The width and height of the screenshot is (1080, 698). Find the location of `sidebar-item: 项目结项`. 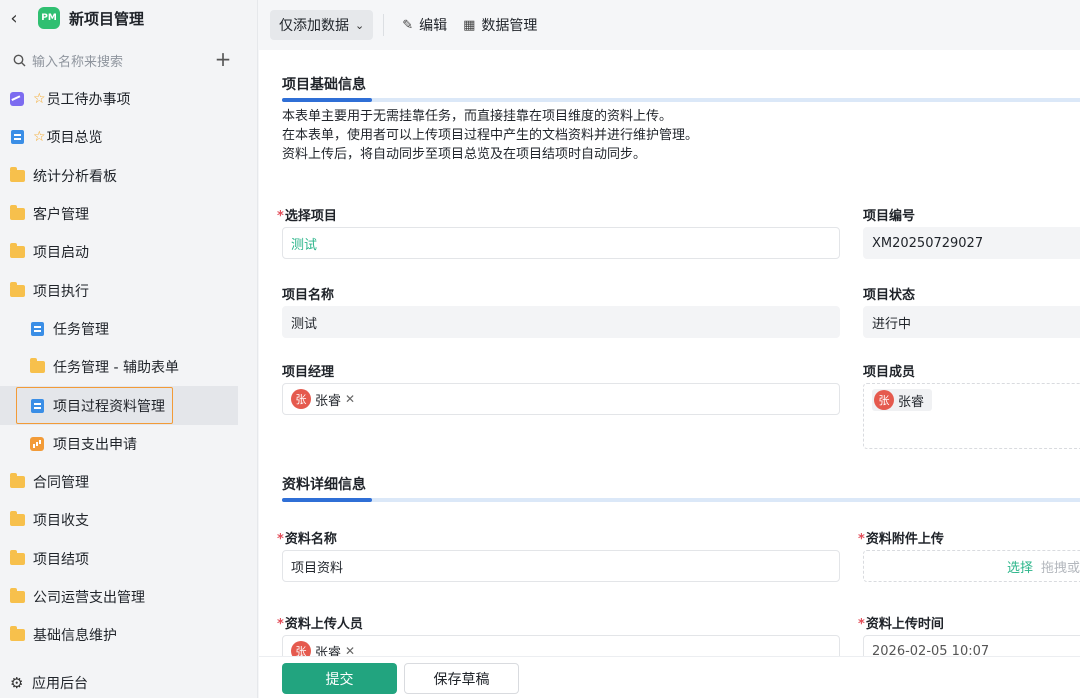

sidebar-item: 项目结项 is located at coordinates (129, 559).